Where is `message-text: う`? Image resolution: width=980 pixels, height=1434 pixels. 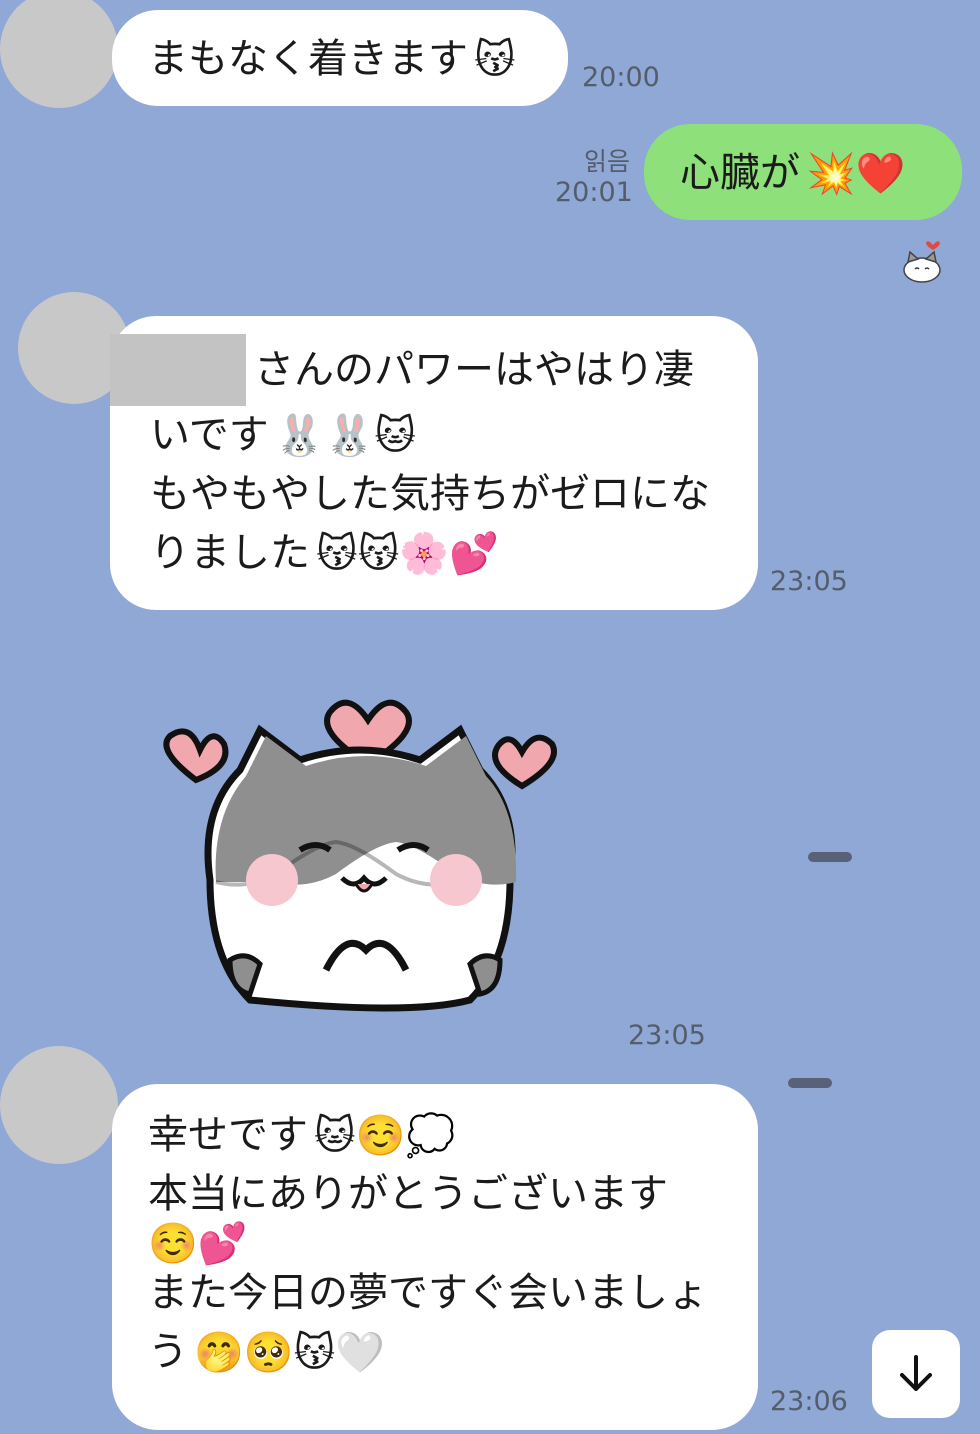 message-text: う is located at coordinates (168, 1352).